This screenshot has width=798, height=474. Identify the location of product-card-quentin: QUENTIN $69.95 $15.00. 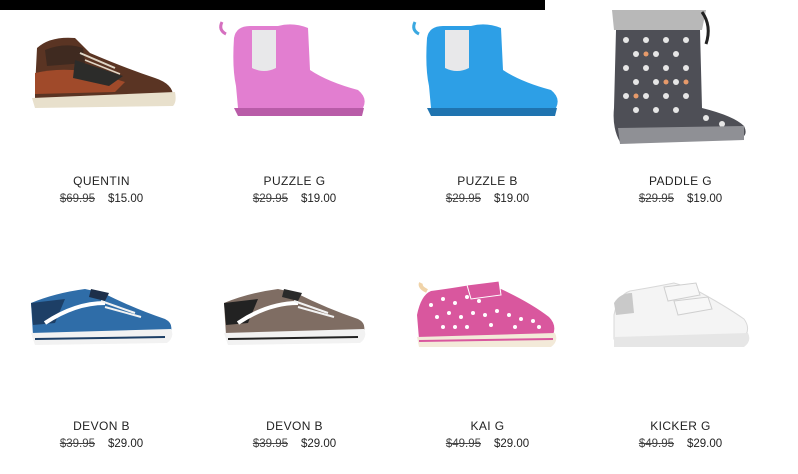
(101, 123).